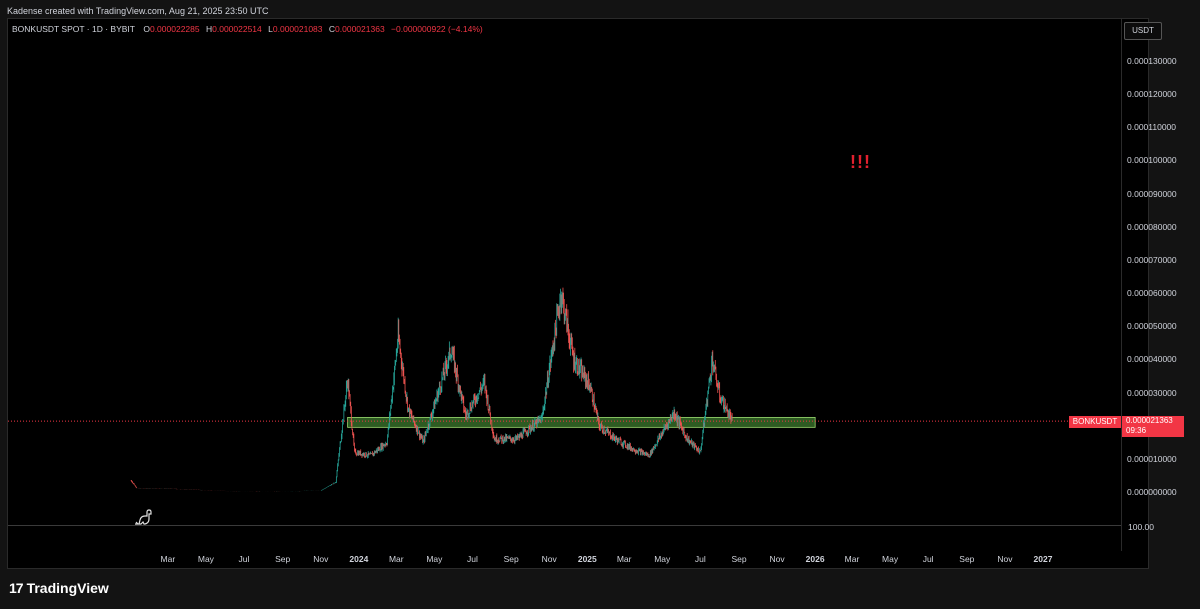 The image size is (1200, 609). What do you see at coordinates (600, 589) in the screenshot?
I see `bottom-bar` at bounding box center [600, 589].